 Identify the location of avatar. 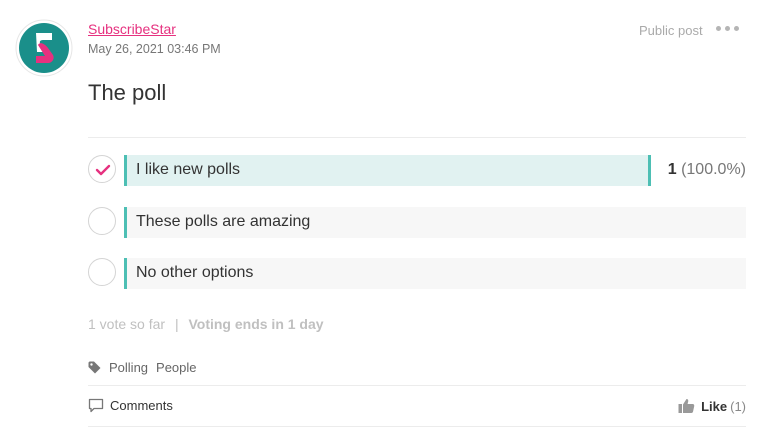
(44, 48).